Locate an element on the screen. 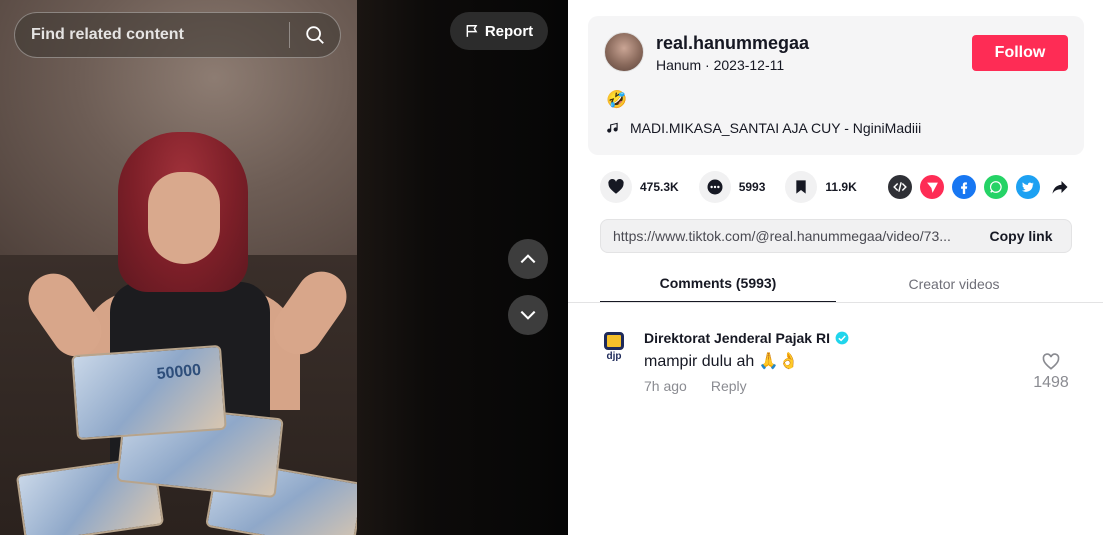 The image size is (1103, 535). embed-icon is located at coordinates (900, 187).